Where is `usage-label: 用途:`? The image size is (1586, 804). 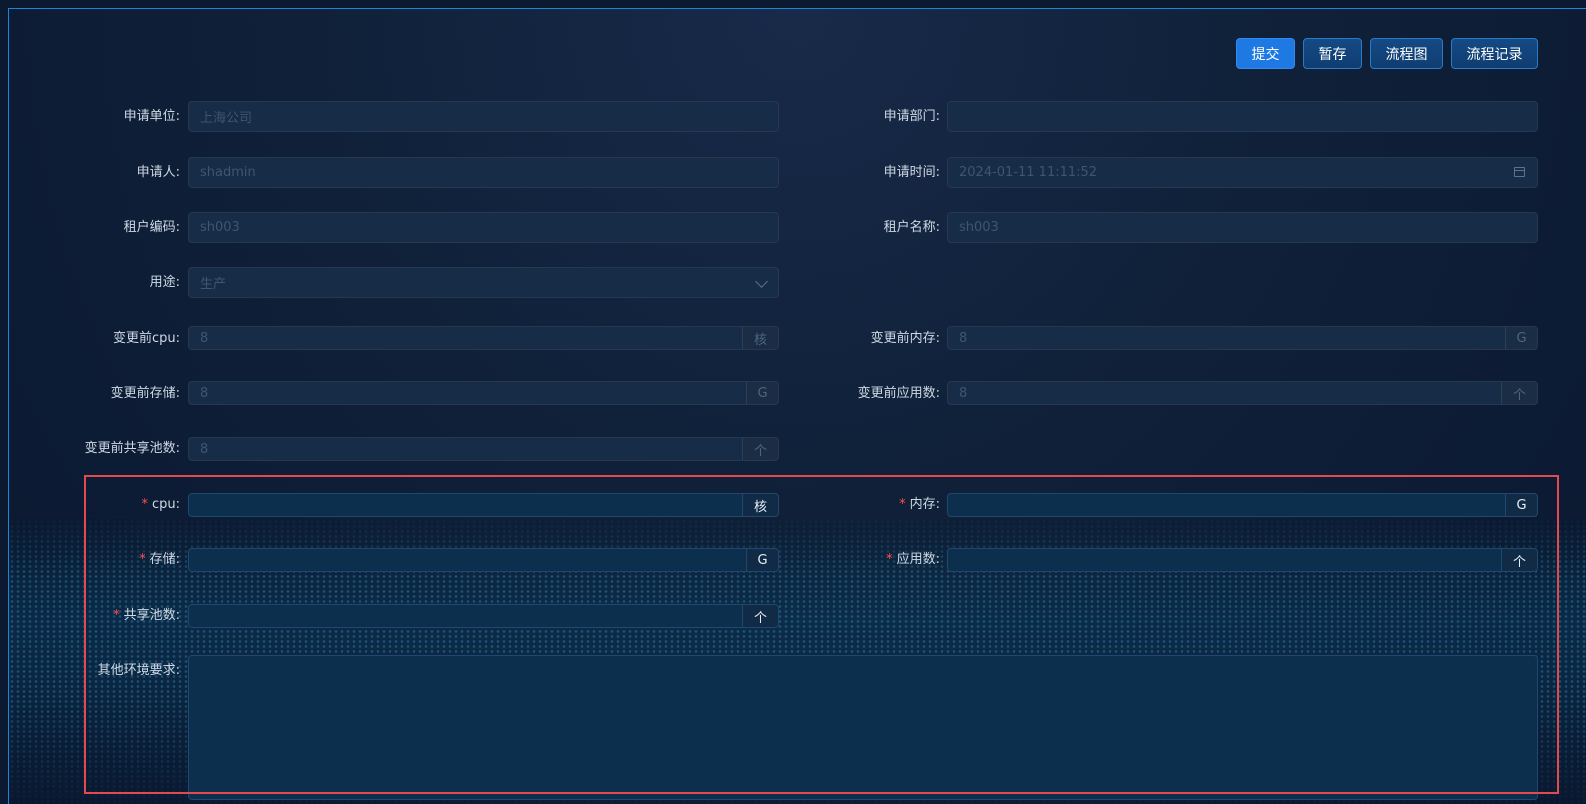 usage-label: 用途: is located at coordinates (164, 282).